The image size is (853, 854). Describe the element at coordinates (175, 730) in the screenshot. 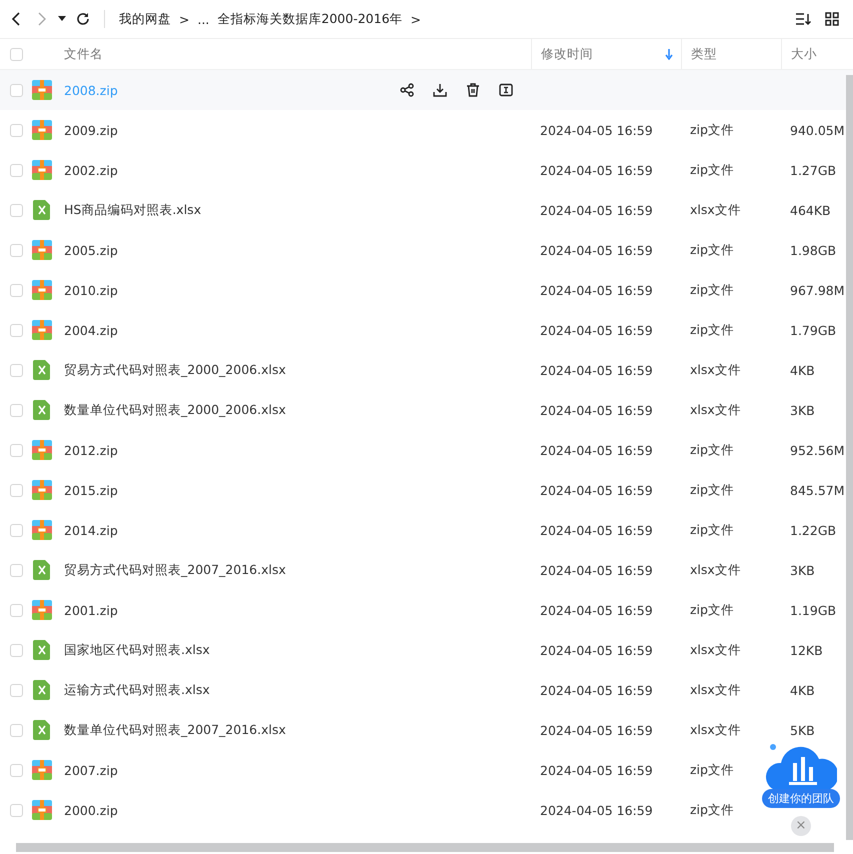

I see `file-name: 数量单位代码对照表_2007_2016.xlsx` at that location.